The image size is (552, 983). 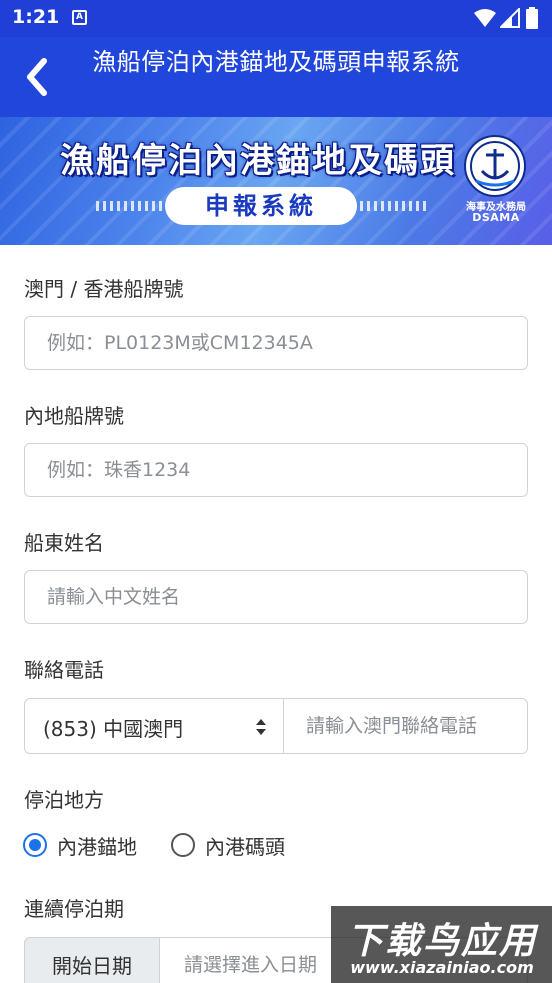 I want to click on radio-label-pier: 內港碼頭, so click(x=245, y=847).